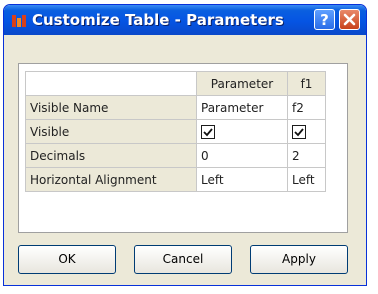 This screenshot has width=378, height=294. I want to click on close-icon, so click(349, 19).